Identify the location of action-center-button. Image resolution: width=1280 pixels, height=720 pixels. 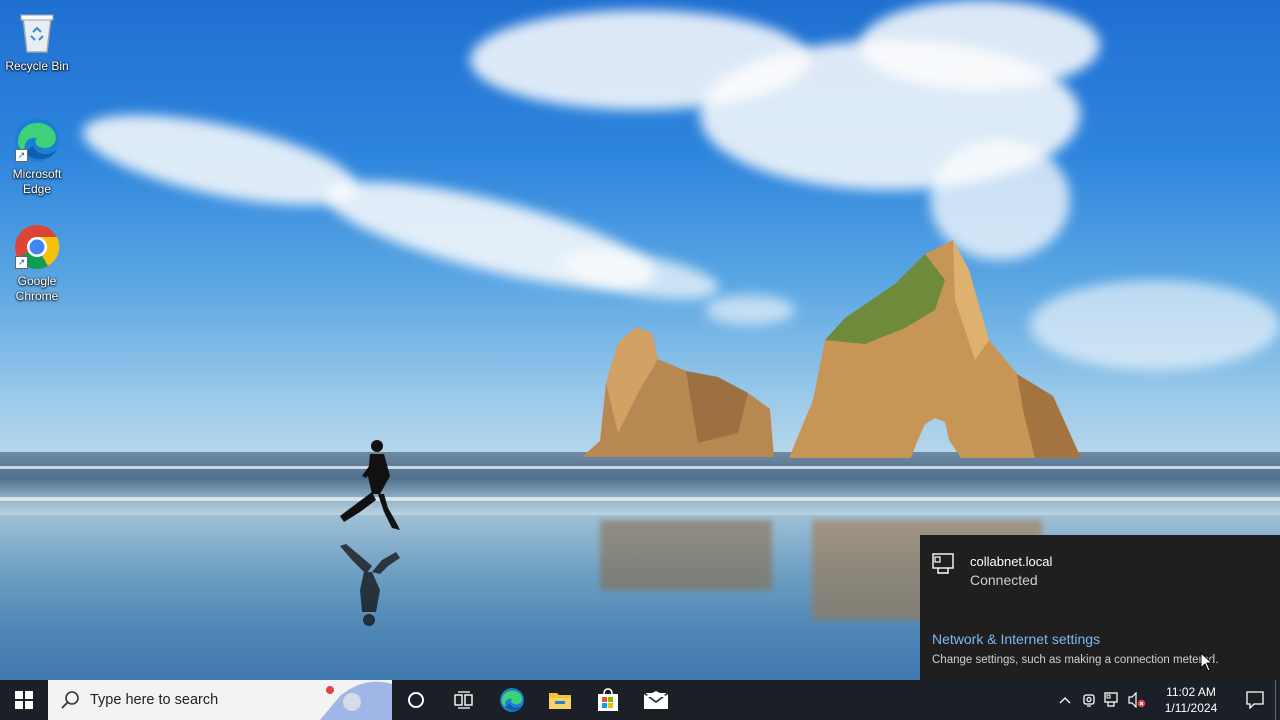
(1255, 700).